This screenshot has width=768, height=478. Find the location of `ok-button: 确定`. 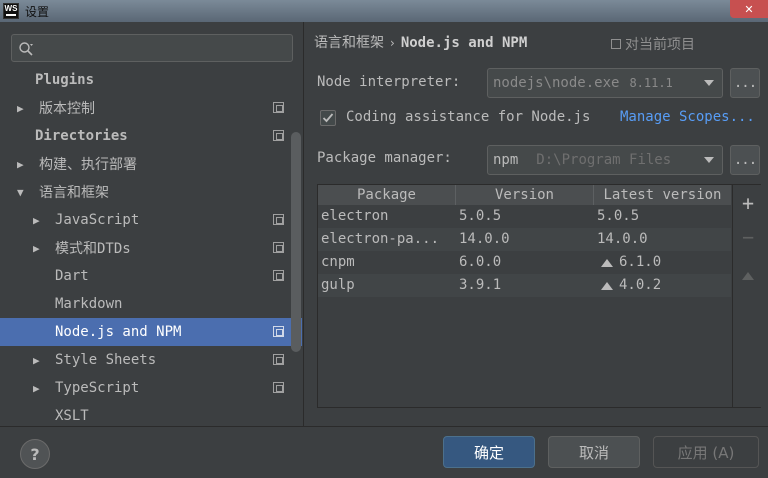

ok-button: 确定 is located at coordinates (489, 452).